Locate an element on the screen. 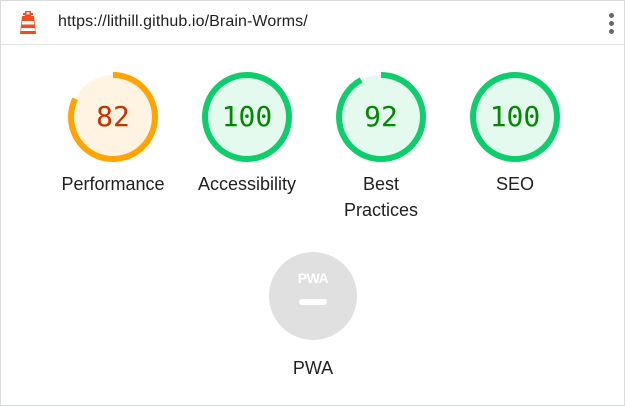 Image resolution: width=625 pixels, height=406 pixels. lighthouse-icon is located at coordinates (28, 22).